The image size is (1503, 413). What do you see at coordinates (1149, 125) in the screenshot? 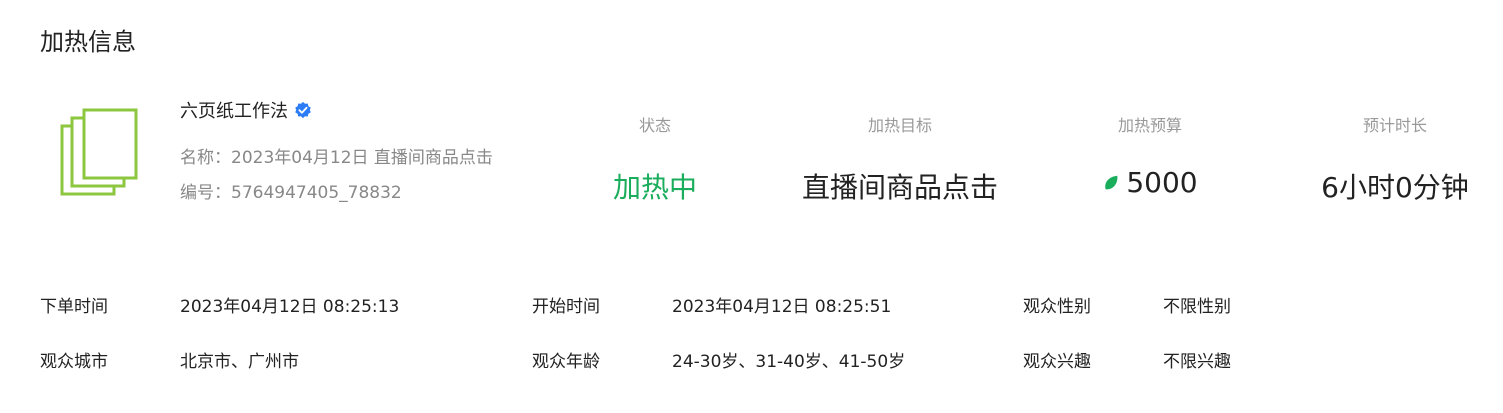
I see `stat-budget-label: 加热预算` at bounding box center [1149, 125].